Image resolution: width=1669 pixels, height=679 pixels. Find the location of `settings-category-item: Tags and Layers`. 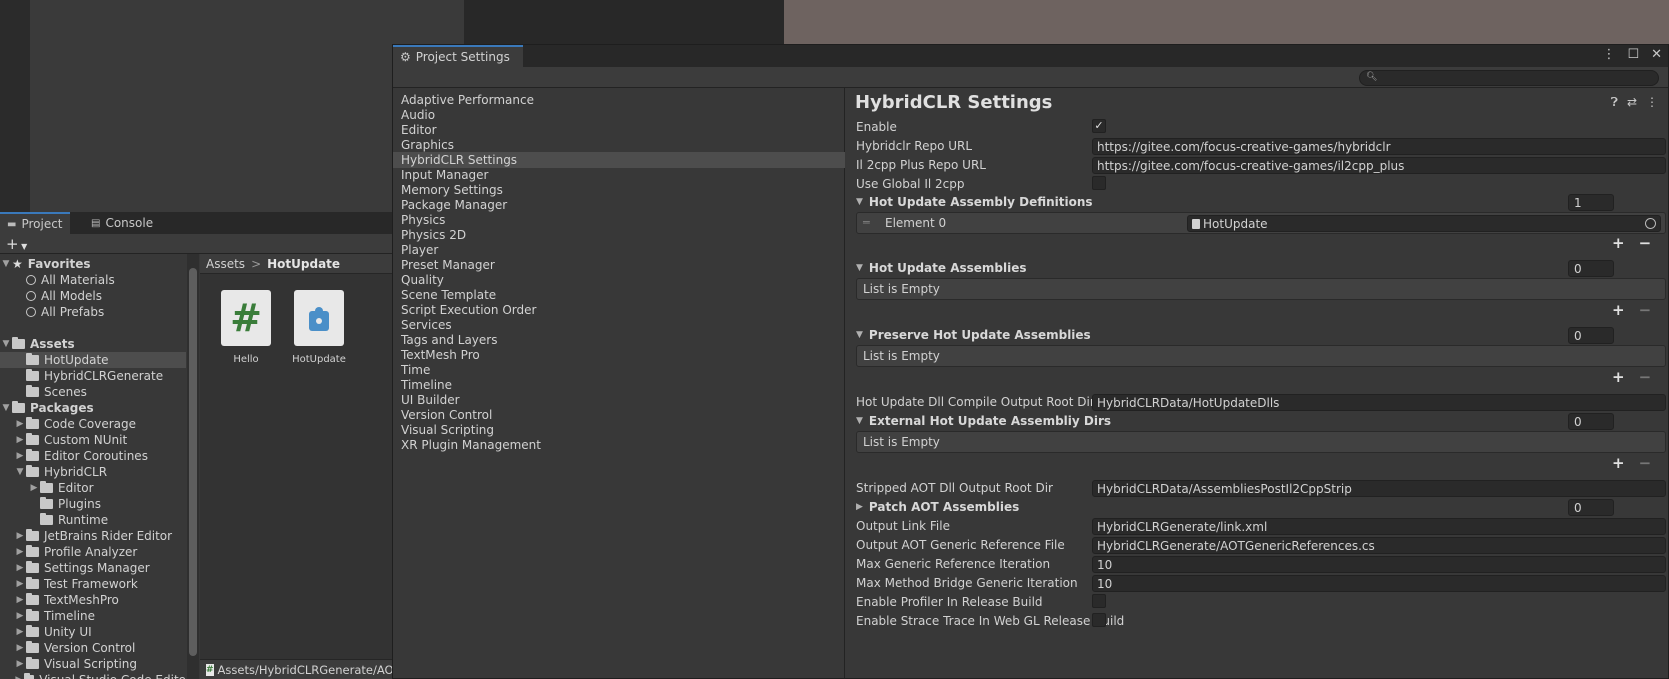

settings-category-item: Tags and Layers is located at coordinates (619, 340).